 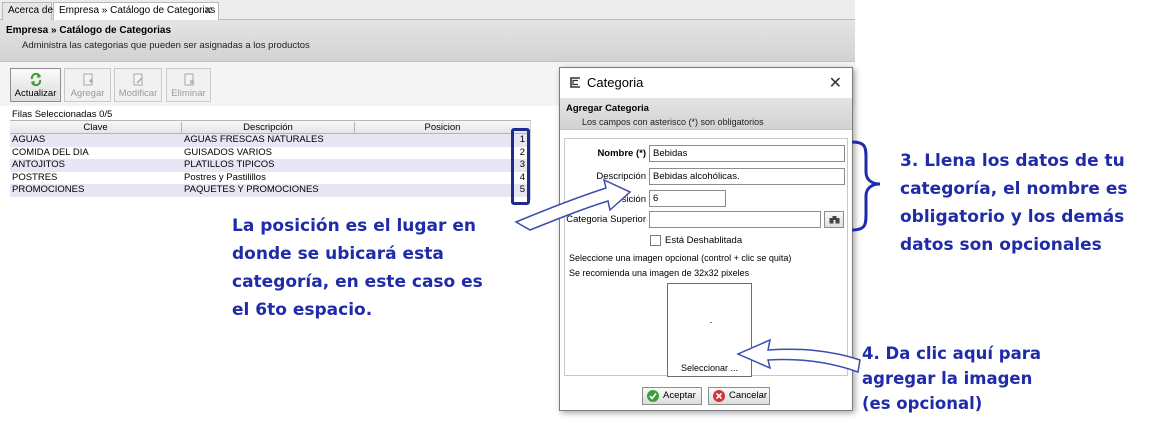 What do you see at coordinates (607, 108) in the screenshot?
I see `dialog-header-title: Agregar Categoria` at bounding box center [607, 108].